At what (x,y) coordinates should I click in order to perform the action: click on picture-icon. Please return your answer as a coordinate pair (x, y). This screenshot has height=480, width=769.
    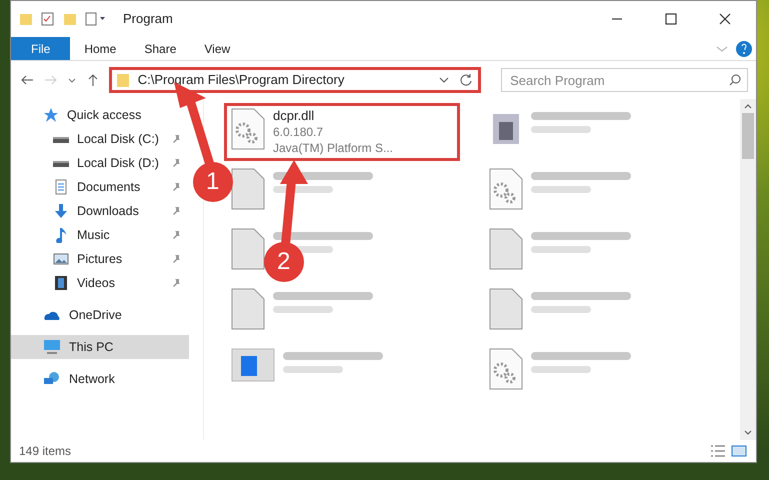
    Looking at the image, I should click on (61, 259).